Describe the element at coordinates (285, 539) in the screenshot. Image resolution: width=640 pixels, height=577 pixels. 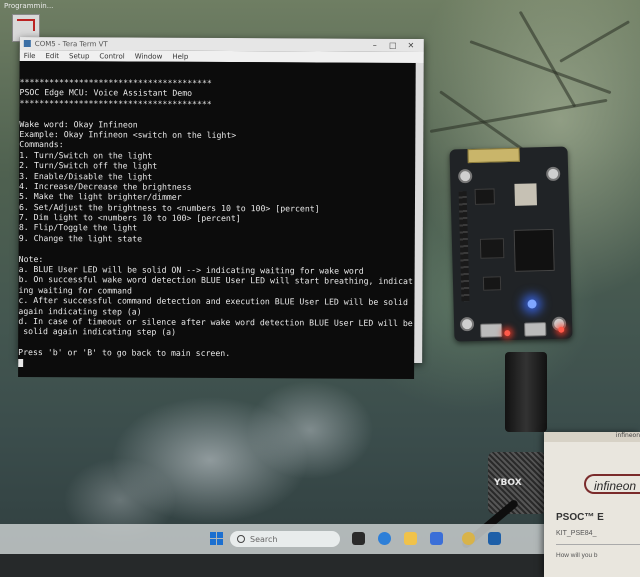
I see `taskbar-search: Search` at that location.